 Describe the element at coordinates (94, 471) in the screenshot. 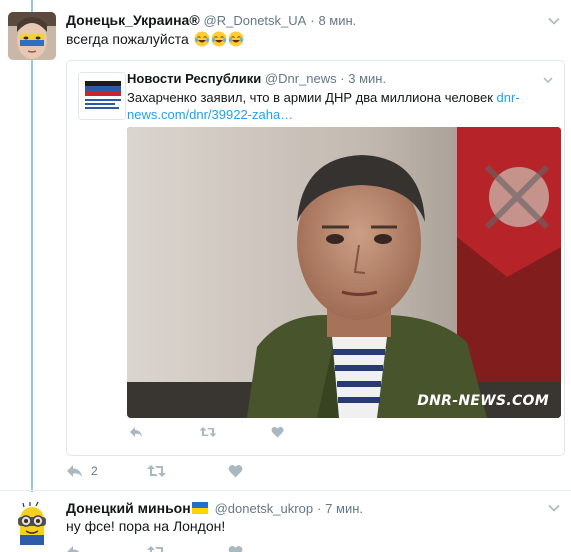

I see `reply-count: 2` at that location.